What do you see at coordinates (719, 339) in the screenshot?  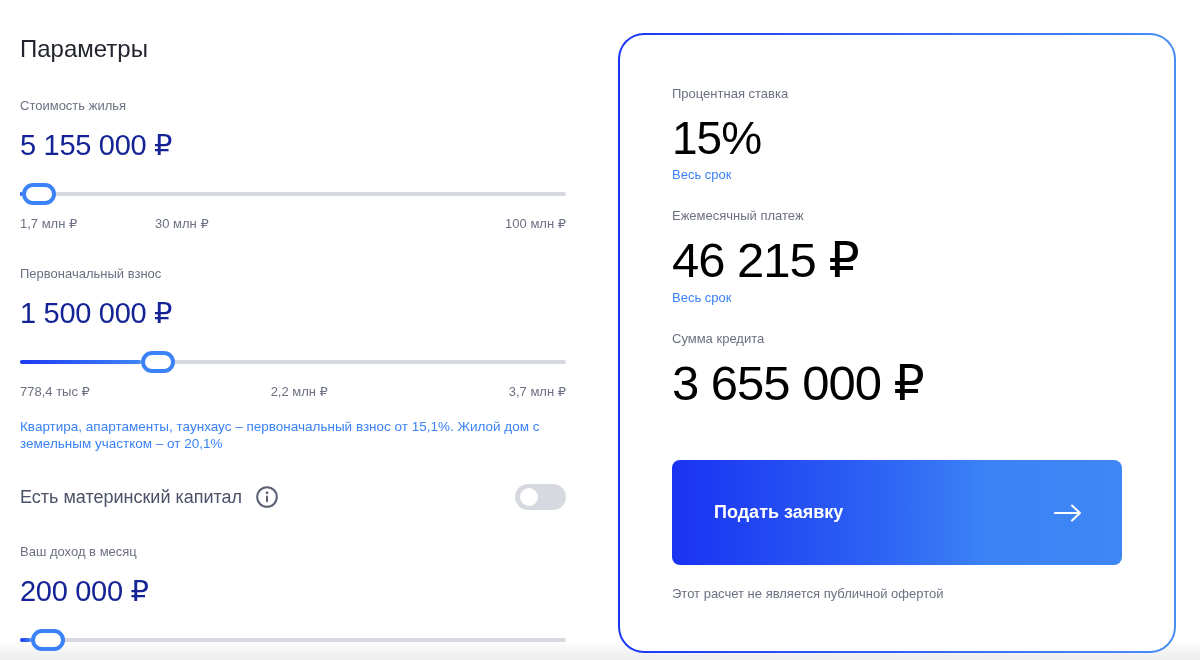 I see `stat-label: Сумма кредита` at bounding box center [719, 339].